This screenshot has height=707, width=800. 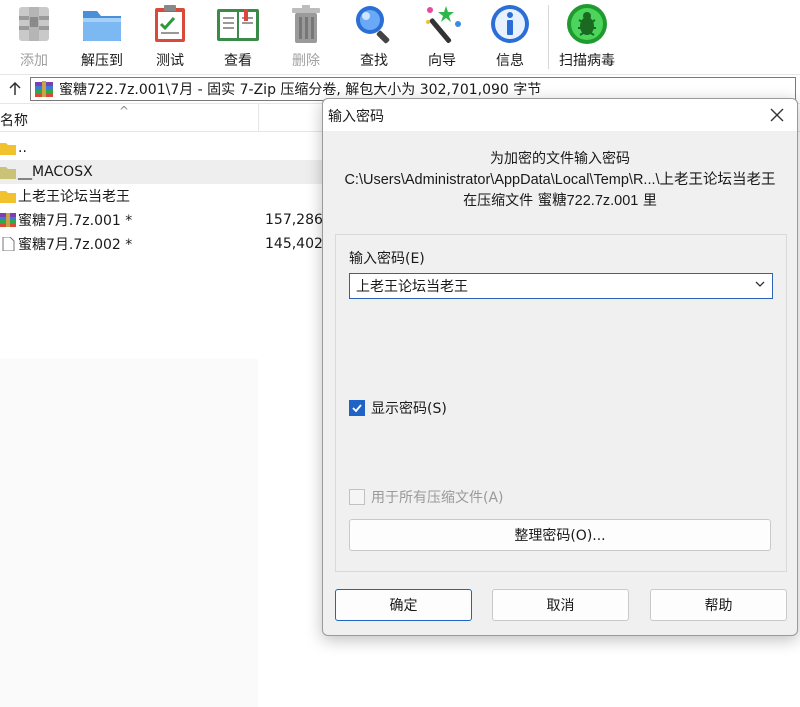 I want to click on password-label: 输入密码(E), so click(x=387, y=259).